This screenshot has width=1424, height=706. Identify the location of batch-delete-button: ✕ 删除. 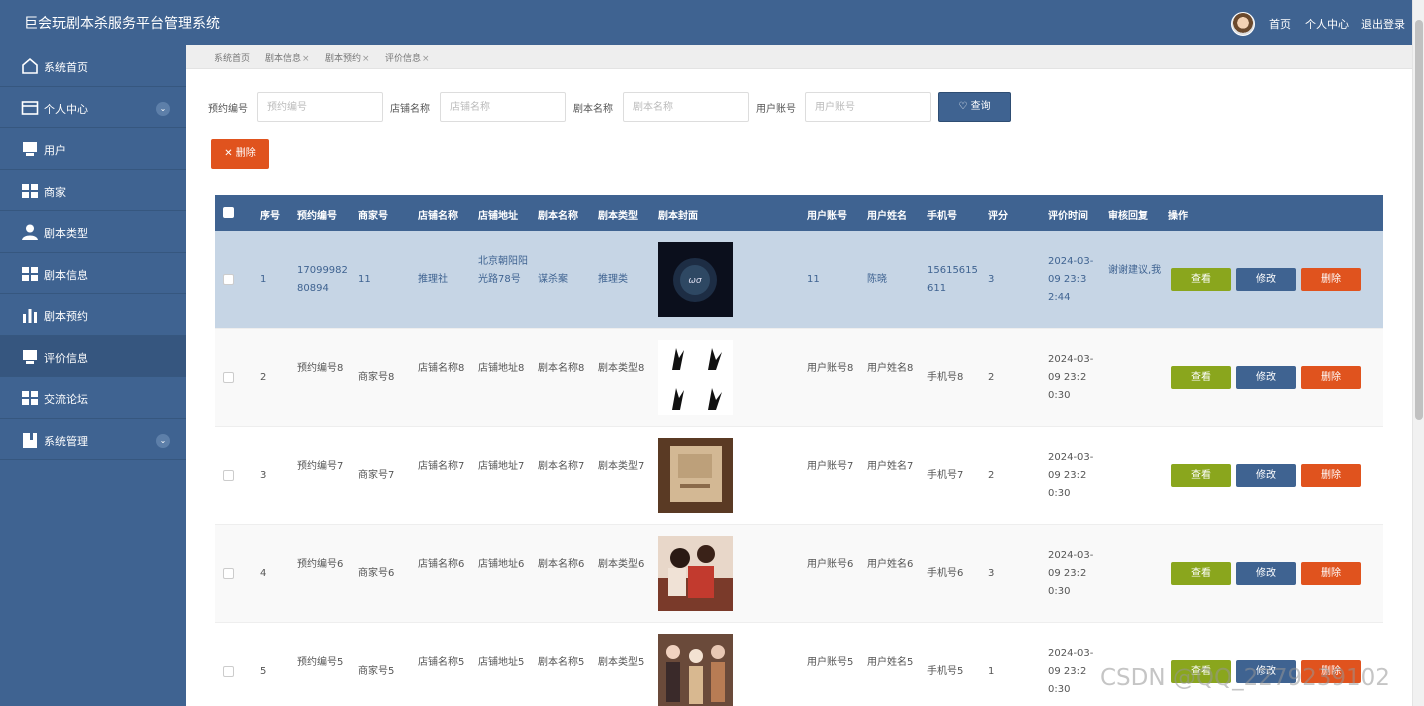
(240, 154).